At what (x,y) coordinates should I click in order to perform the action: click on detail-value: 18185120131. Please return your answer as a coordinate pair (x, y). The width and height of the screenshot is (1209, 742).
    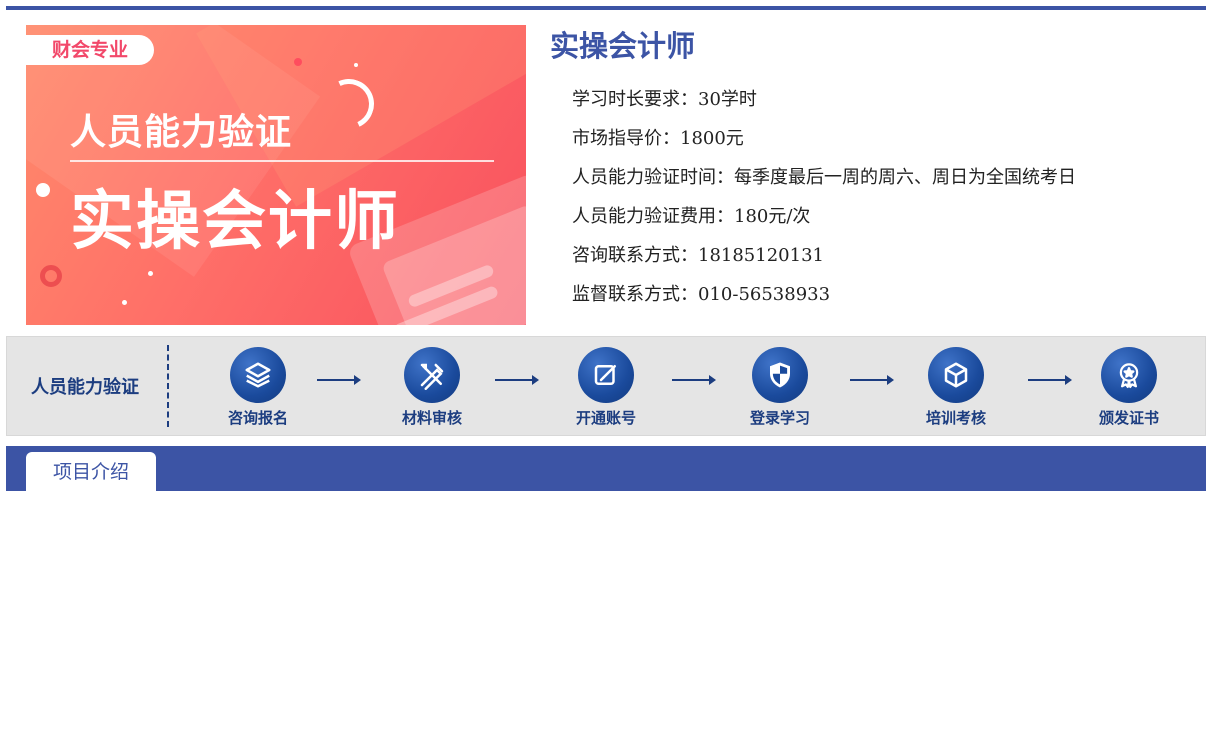
    Looking at the image, I should click on (761, 255).